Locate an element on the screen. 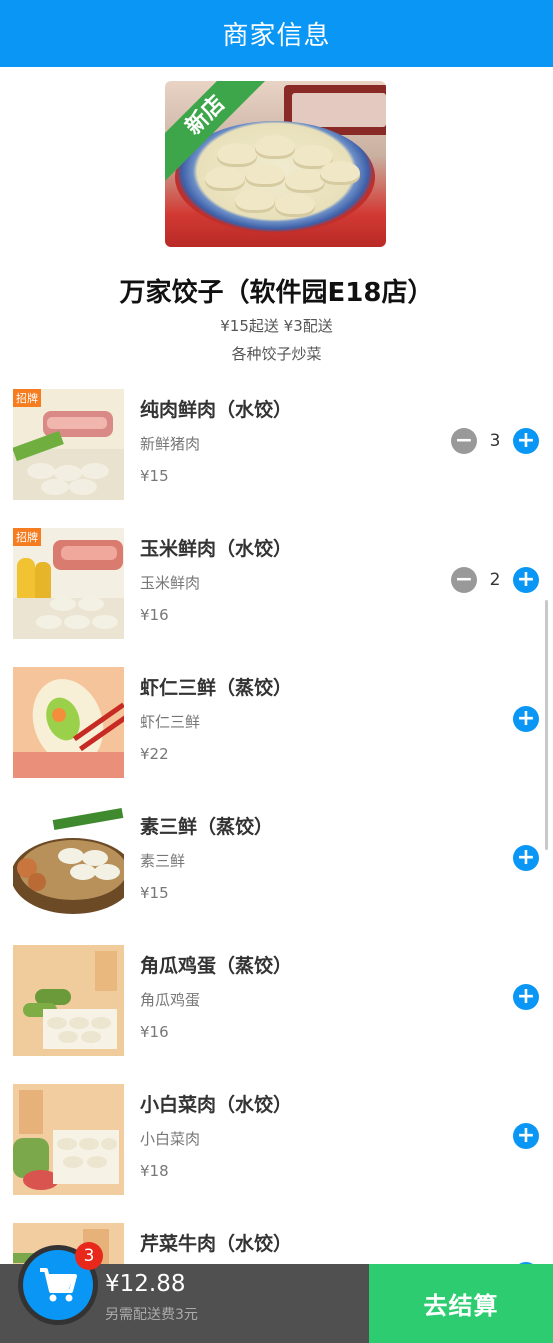  menu-item: 素三鲜（蒸饺） 素三鲜 ¥15 + is located at coordinates (276, 867).